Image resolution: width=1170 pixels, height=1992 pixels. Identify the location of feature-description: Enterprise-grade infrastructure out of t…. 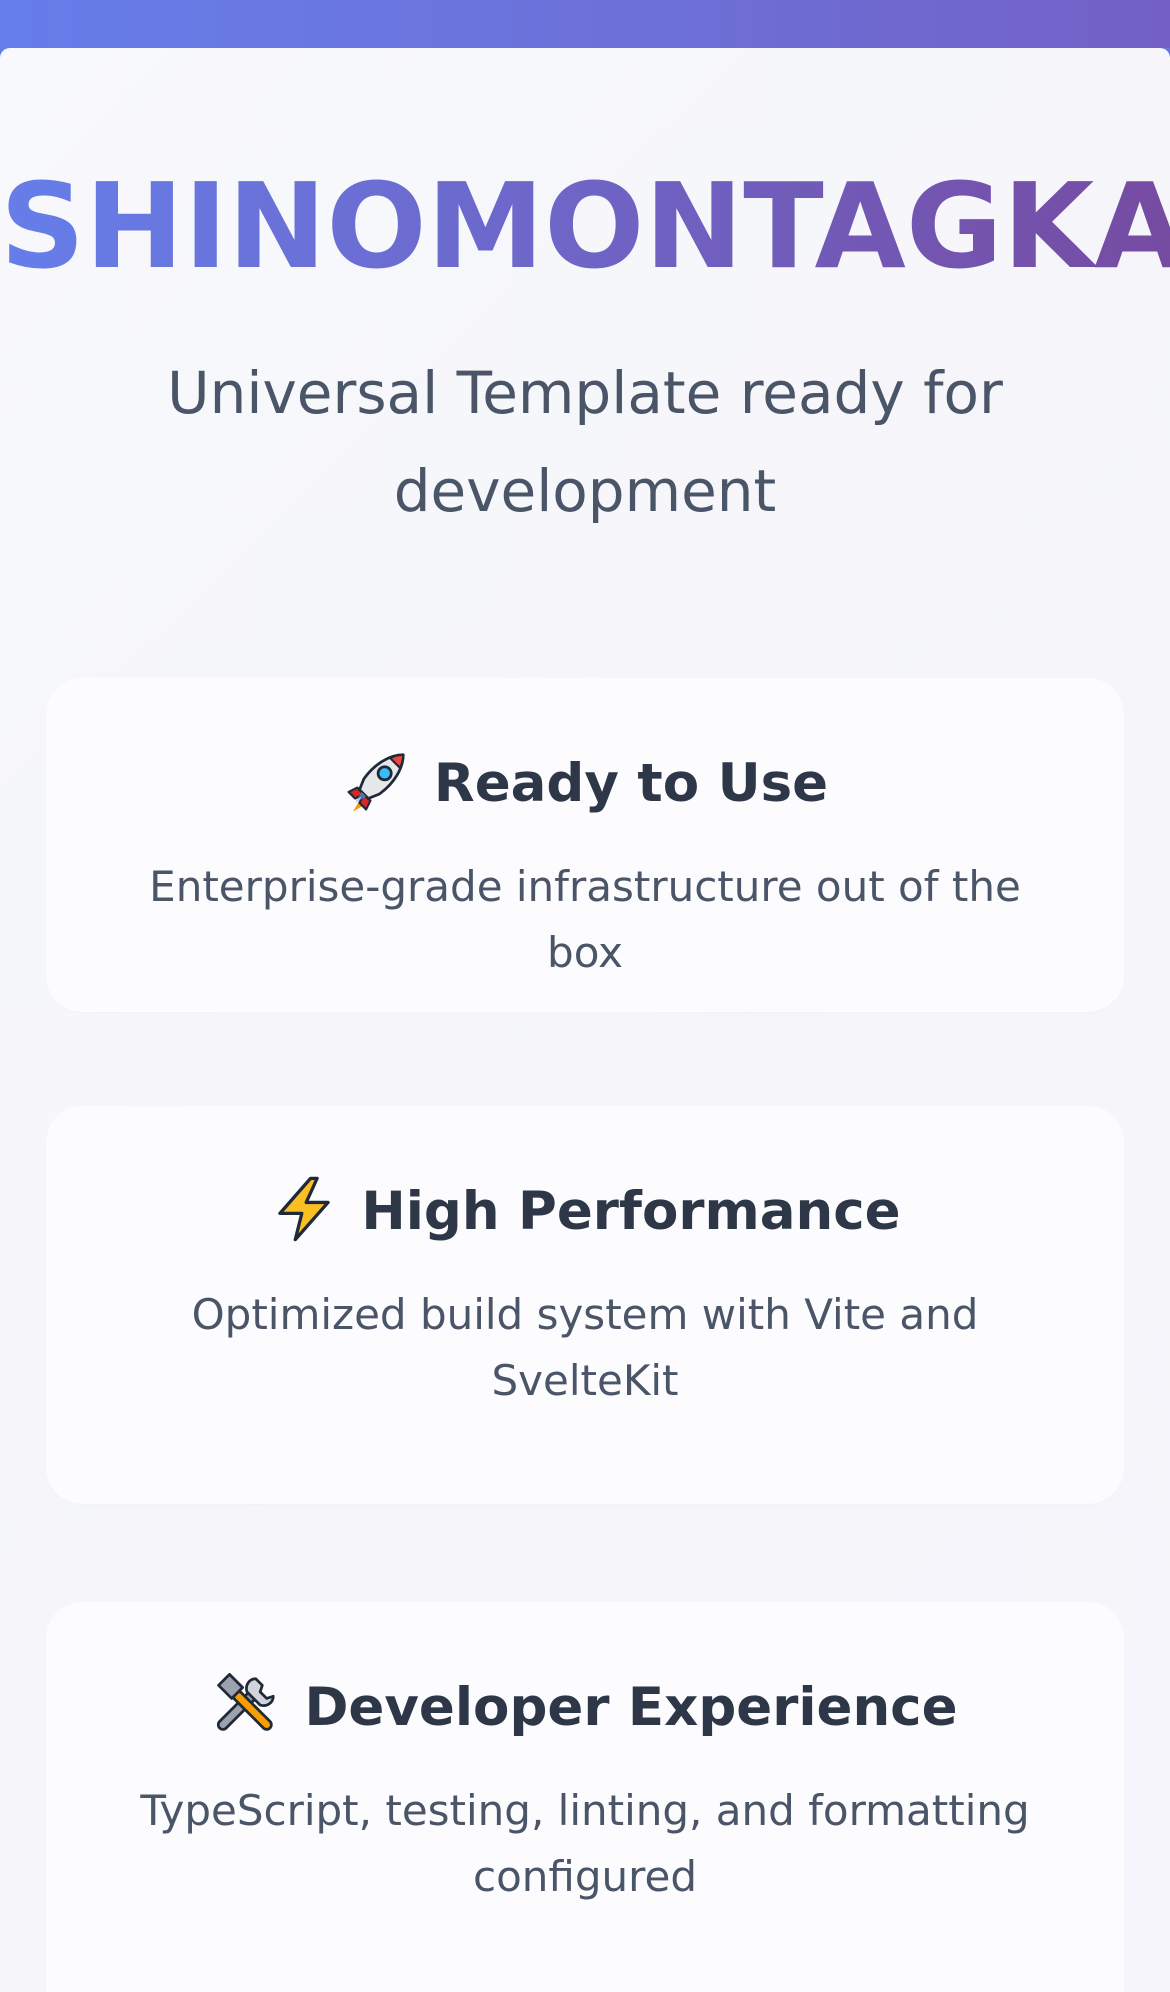
(585, 919).